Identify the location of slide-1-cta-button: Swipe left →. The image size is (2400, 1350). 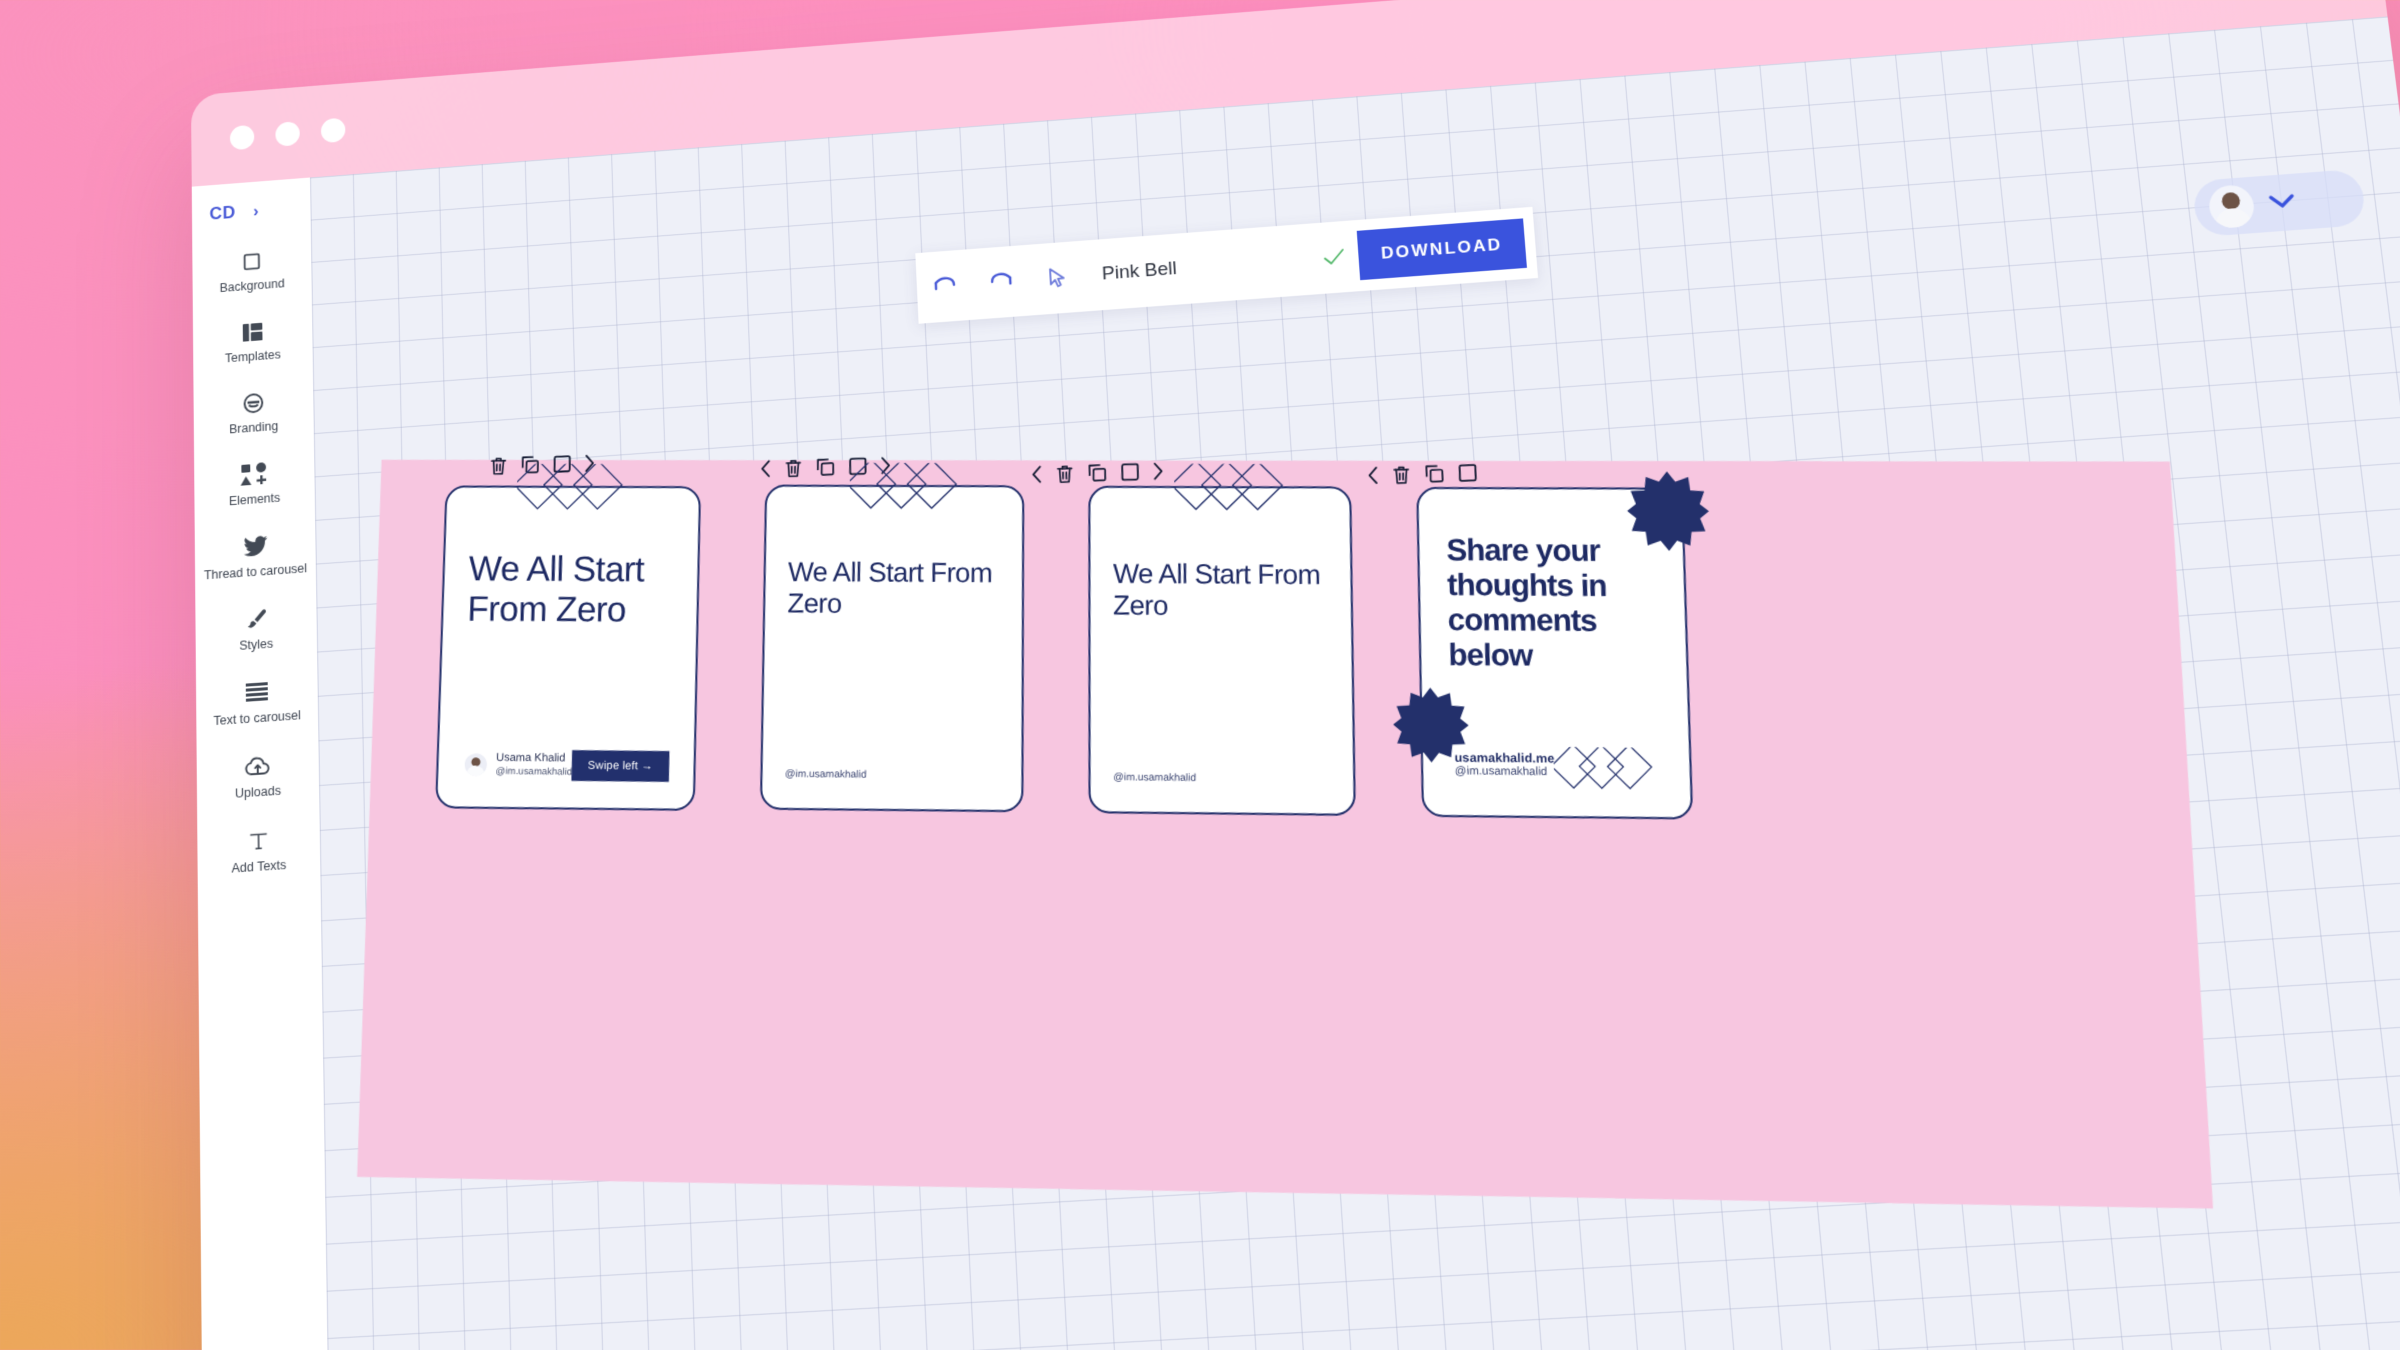
(620, 766).